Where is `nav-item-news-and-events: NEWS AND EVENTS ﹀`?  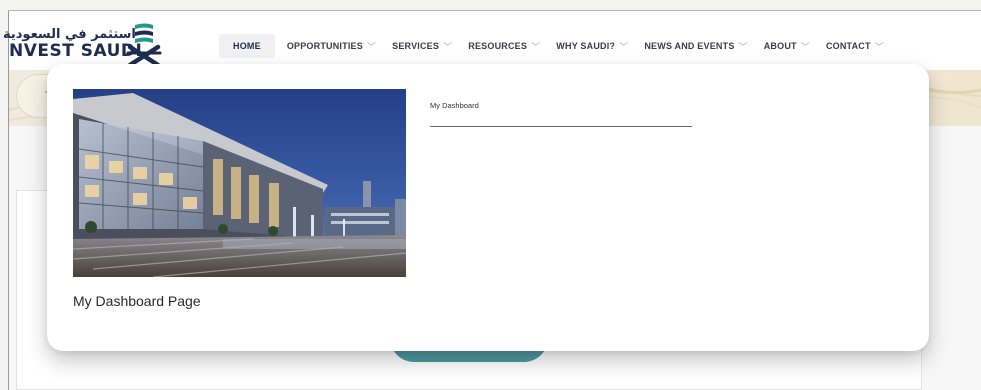
nav-item-news-and-events: NEWS AND EVENTS ﹀ is located at coordinates (695, 46).